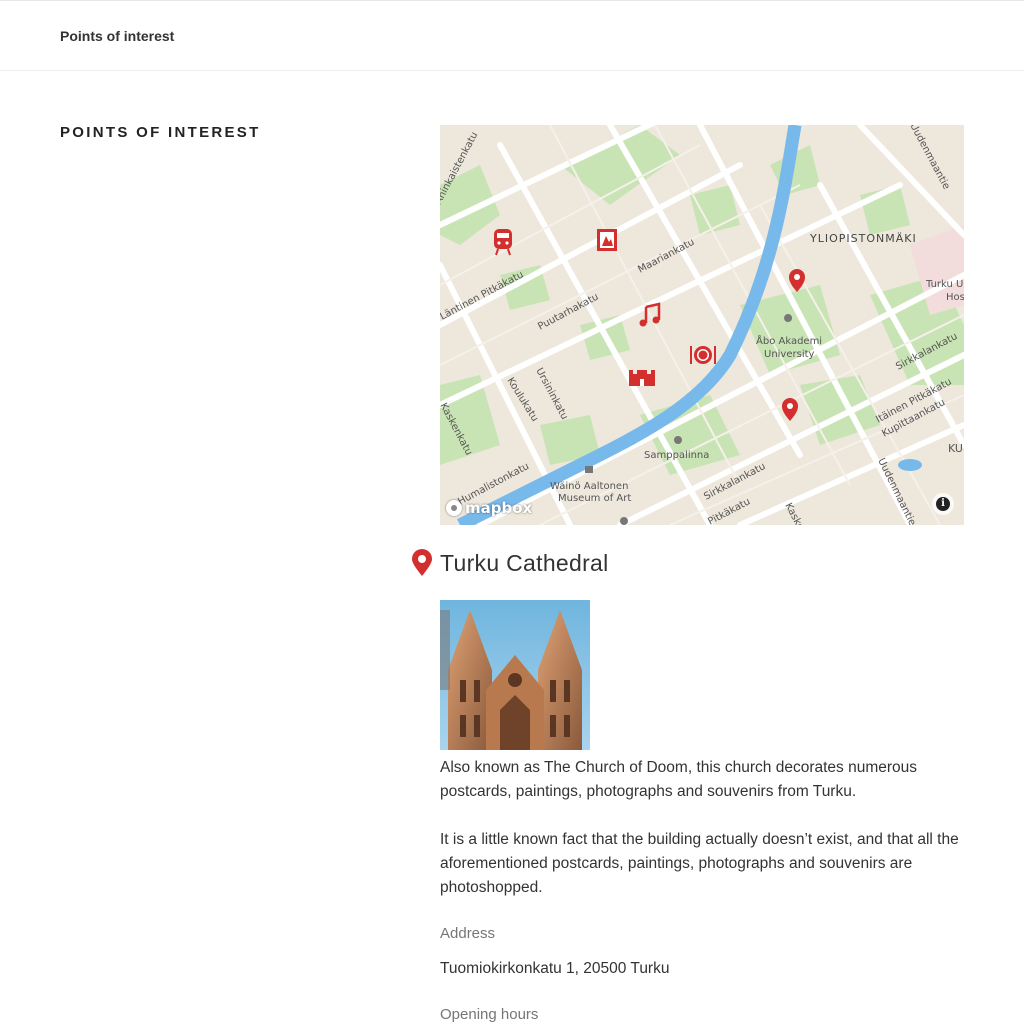 The height and width of the screenshot is (1024, 1024). What do you see at coordinates (499, 508) in the screenshot?
I see `mapbox-logo-text: mapbox` at bounding box center [499, 508].